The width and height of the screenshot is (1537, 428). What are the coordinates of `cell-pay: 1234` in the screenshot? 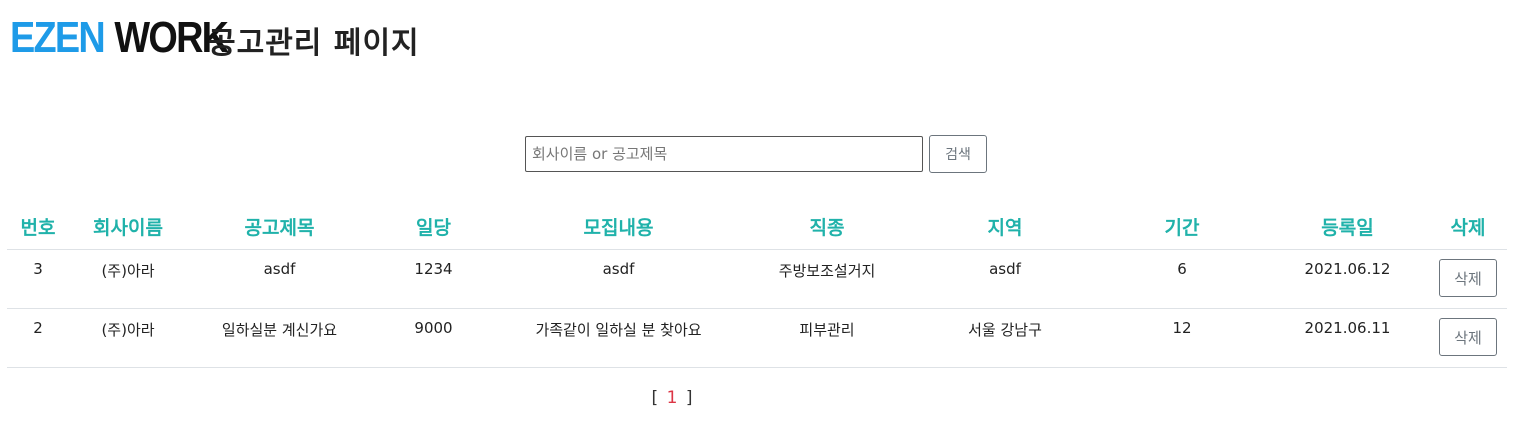 It's located at (433, 279).